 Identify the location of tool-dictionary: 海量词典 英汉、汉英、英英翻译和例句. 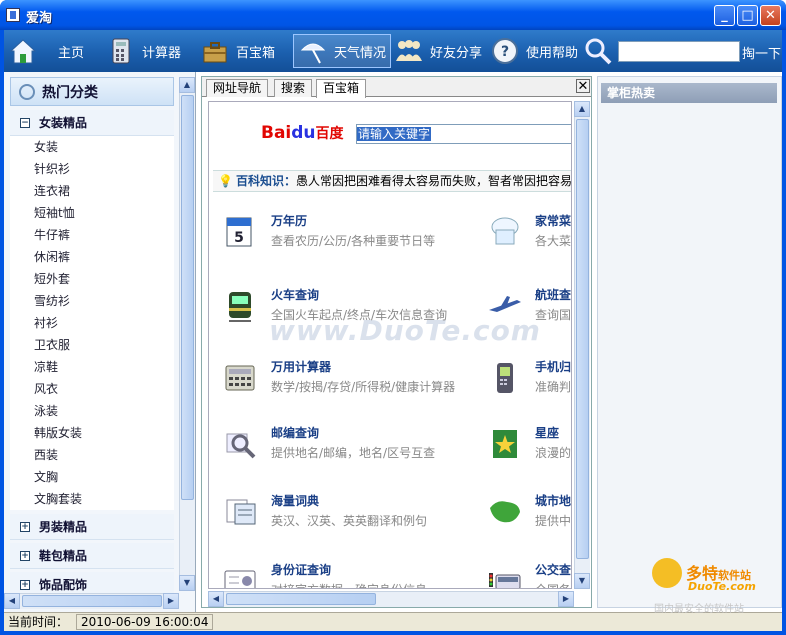
(353, 515).